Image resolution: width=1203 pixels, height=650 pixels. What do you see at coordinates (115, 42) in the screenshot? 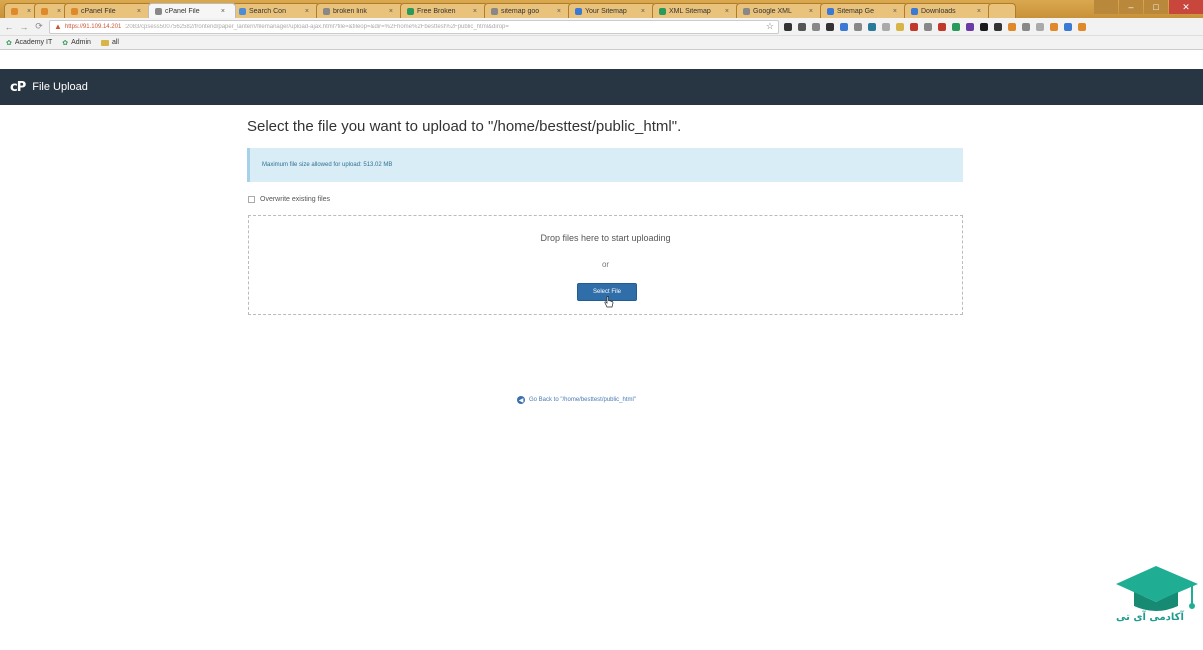
I see `bookmark-label: all` at bounding box center [115, 42].